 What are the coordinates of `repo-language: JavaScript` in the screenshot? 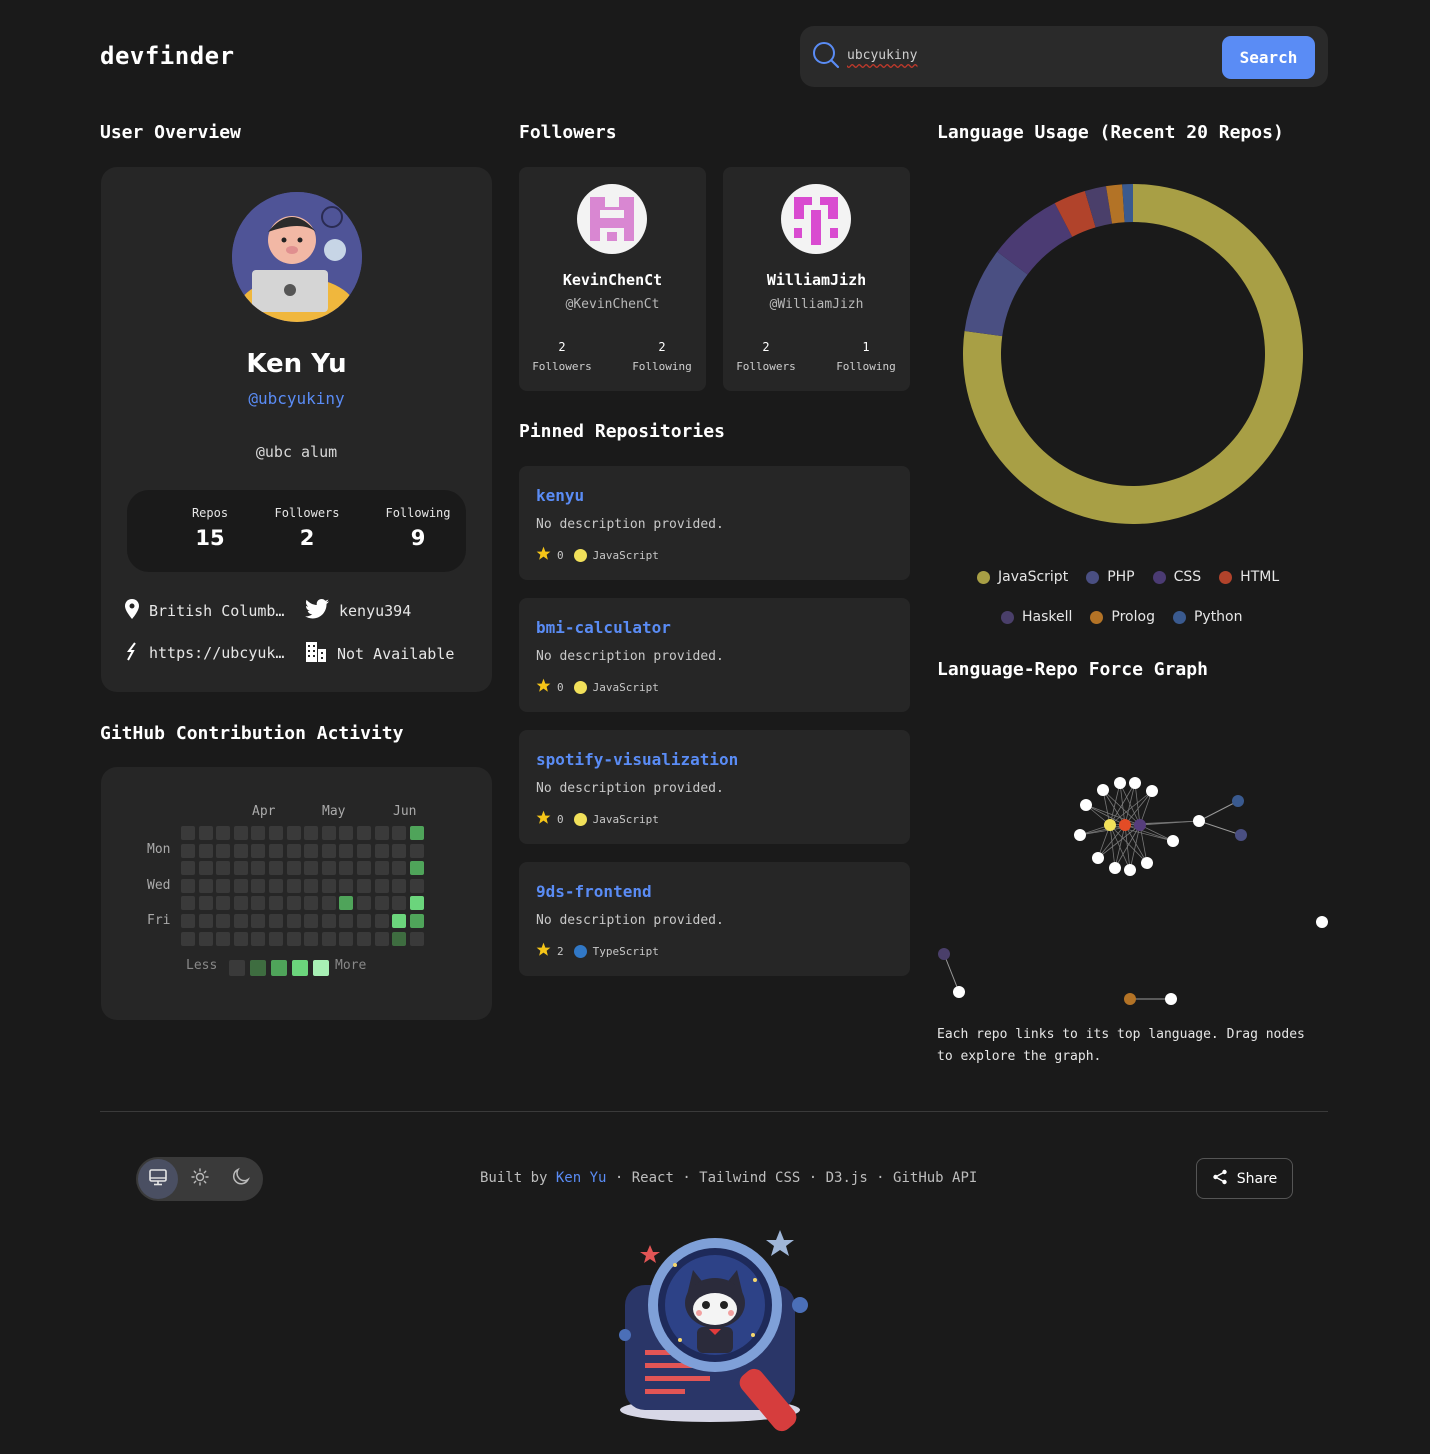 It's located at (625, 555).